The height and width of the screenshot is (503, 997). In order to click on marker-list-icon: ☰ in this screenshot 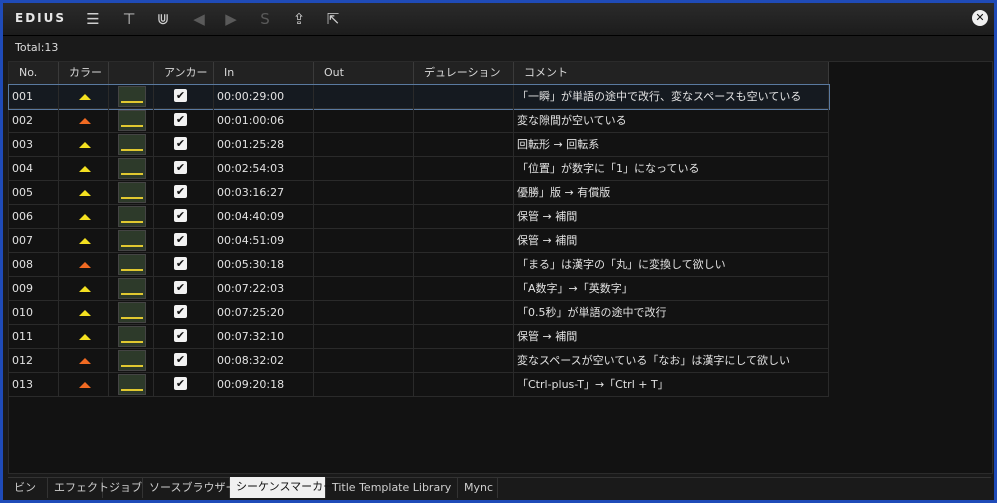, I will do `click(93, 19)`.